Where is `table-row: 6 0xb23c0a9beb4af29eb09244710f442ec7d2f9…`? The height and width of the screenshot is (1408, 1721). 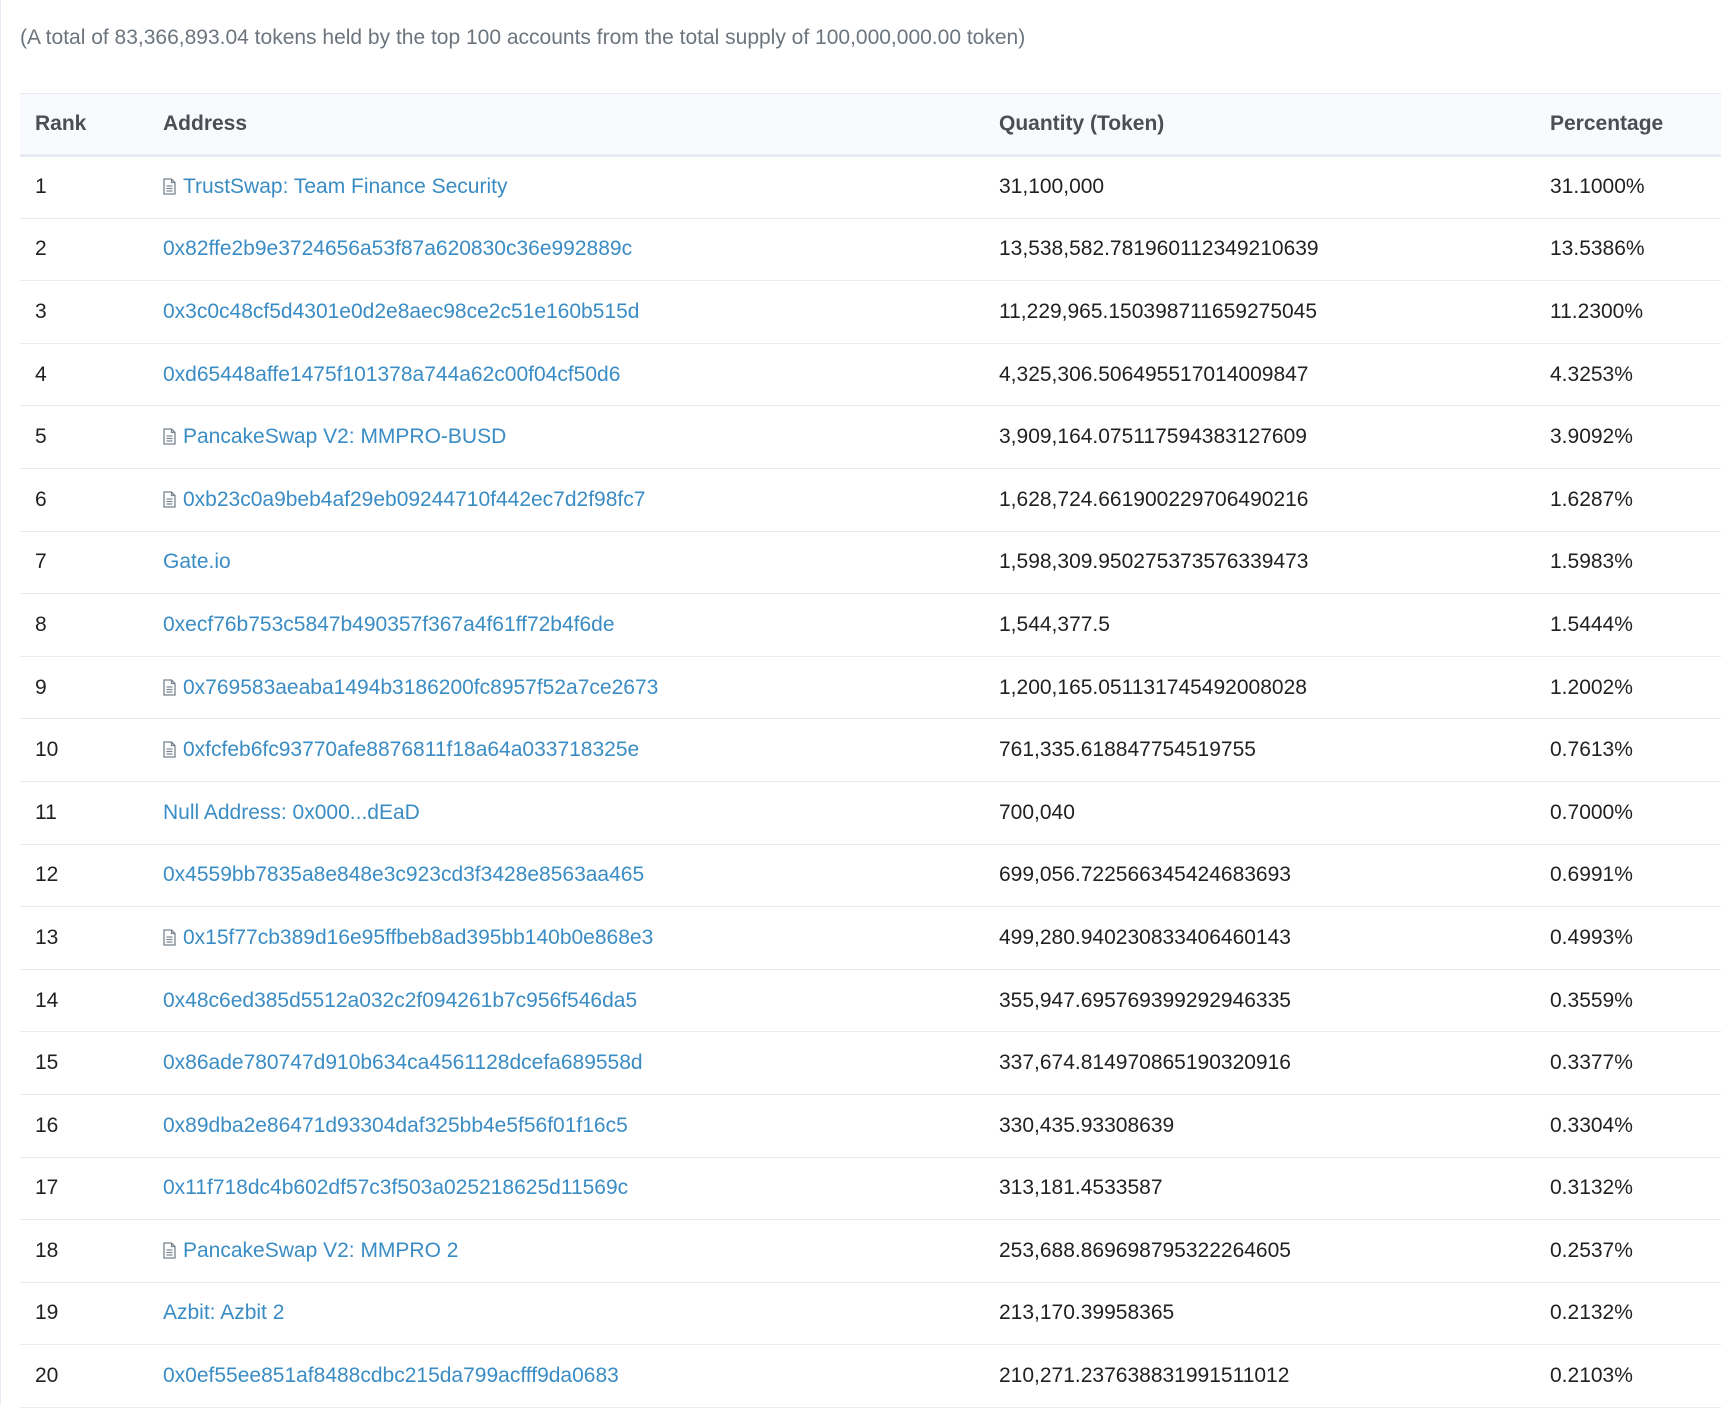
table-row: 6 0xb23c0a9beb4af29eb09244710f442ec7d2f9… is located at coordinates (870, 500).